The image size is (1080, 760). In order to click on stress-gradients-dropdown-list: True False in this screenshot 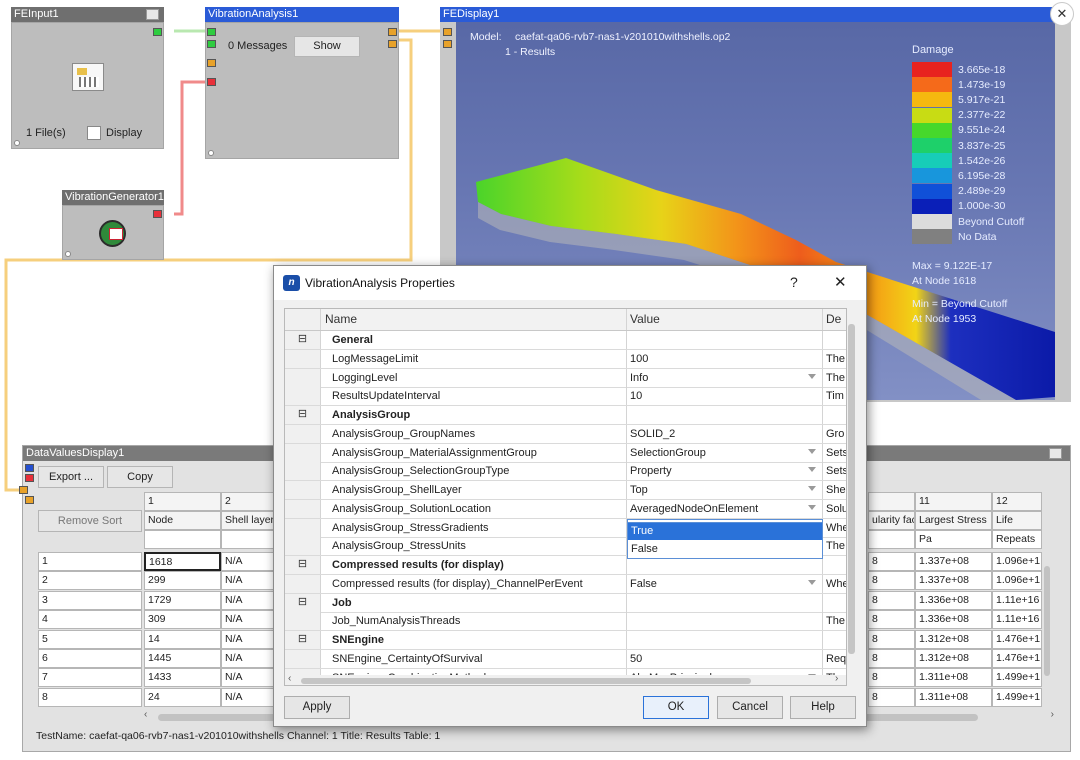, I will do `click(725, 540)`.